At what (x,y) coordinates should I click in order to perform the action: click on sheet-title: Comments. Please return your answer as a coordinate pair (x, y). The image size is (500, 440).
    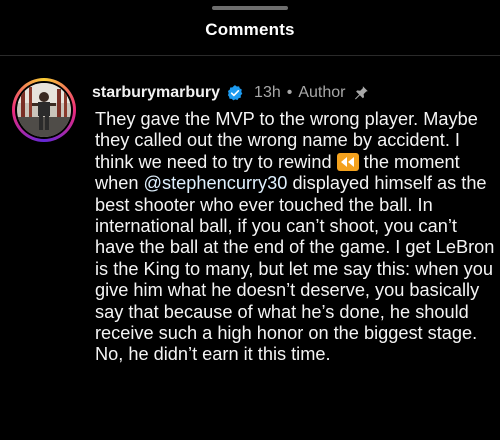
    Looking at the image, I should click on (250, 29).